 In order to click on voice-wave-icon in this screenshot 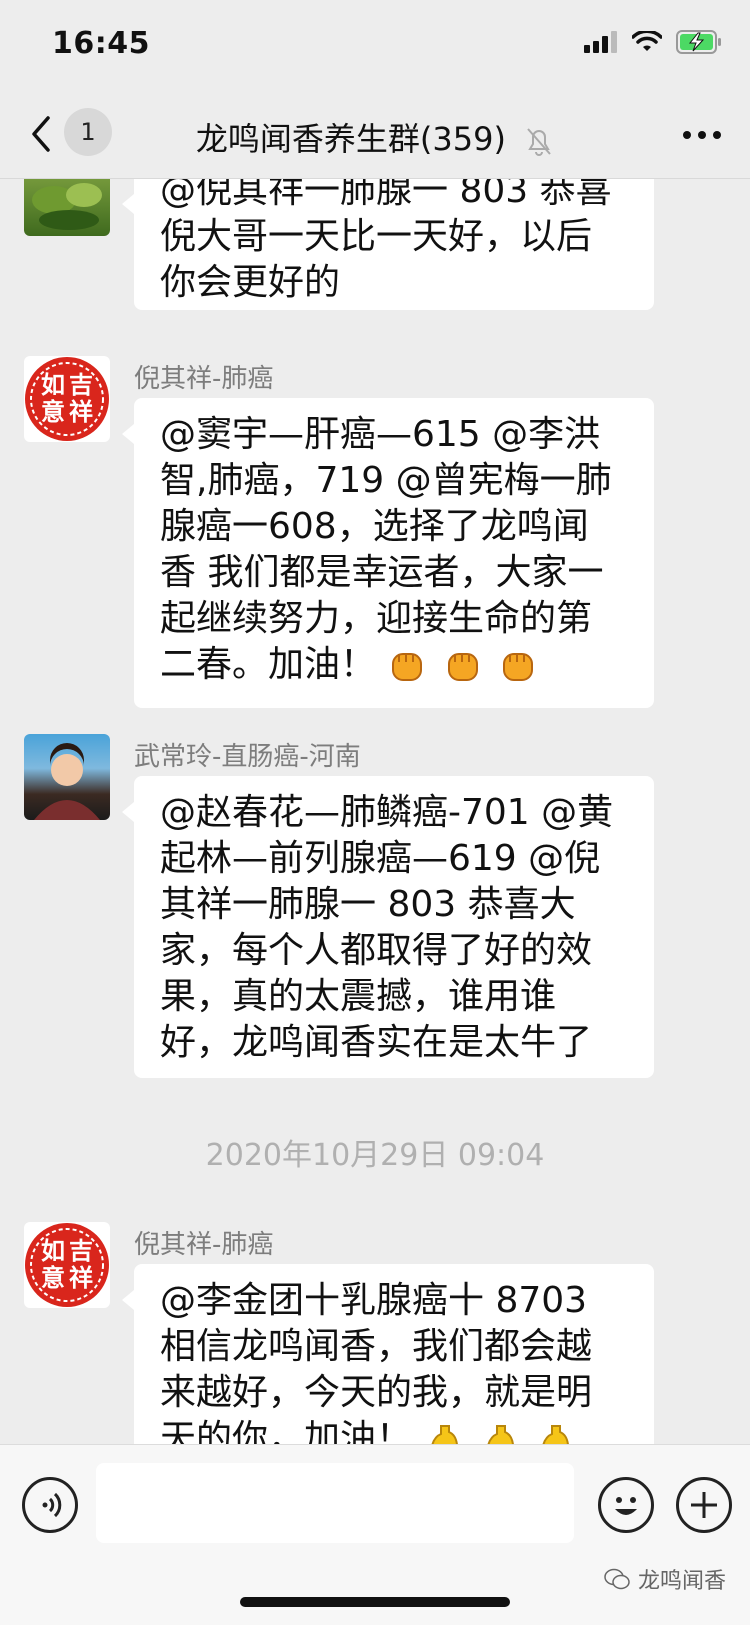, I will do `click(52, 1505)`.